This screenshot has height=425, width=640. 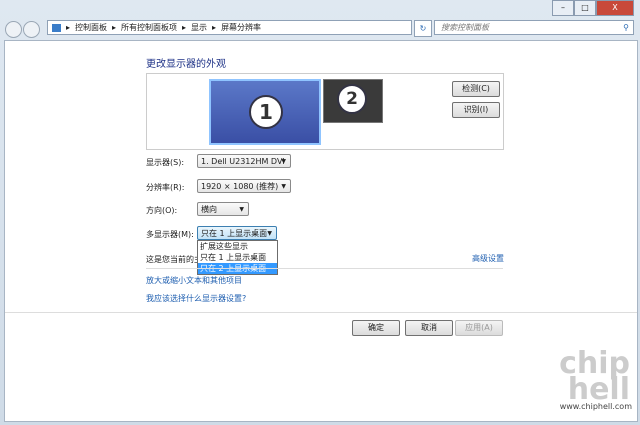 I want to click on breadcrumb-item: 所有控制面板项, so click(x=149, y=27).